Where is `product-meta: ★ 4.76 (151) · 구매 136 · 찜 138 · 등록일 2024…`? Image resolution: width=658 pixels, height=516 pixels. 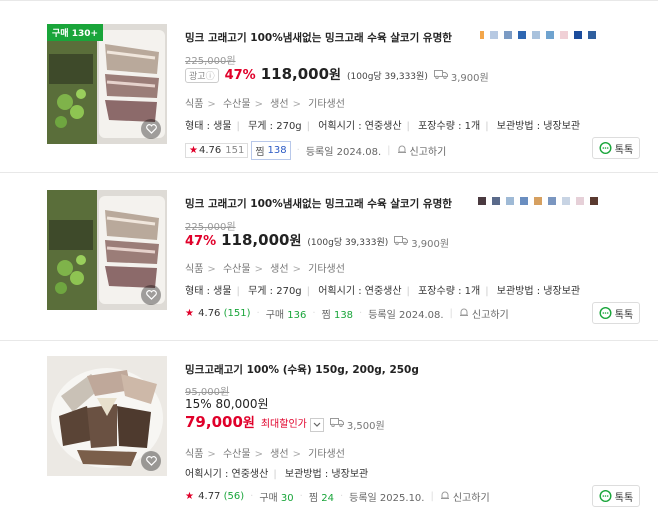
product-meta: ★ 4.76 (151) · 구매 136 · 찜 138 · 등록일 2024… is located at coordinates (347, 313).